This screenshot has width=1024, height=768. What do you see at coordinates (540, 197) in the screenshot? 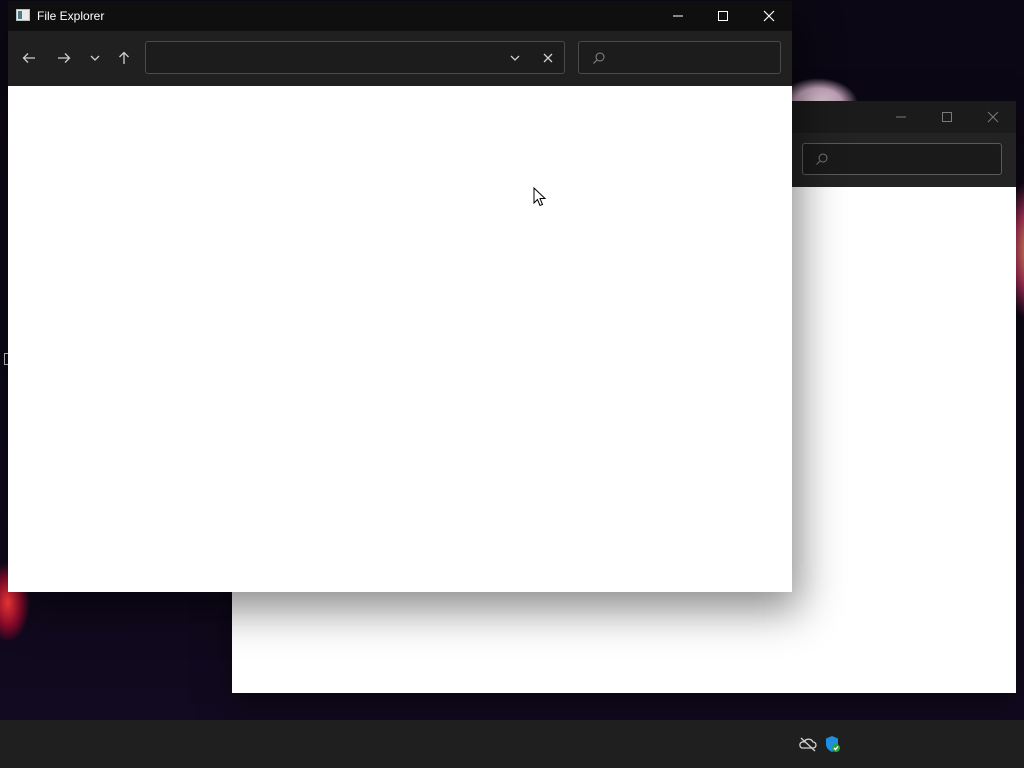
I see `mouse-cursor-icon` at bounding box center [540, 197].